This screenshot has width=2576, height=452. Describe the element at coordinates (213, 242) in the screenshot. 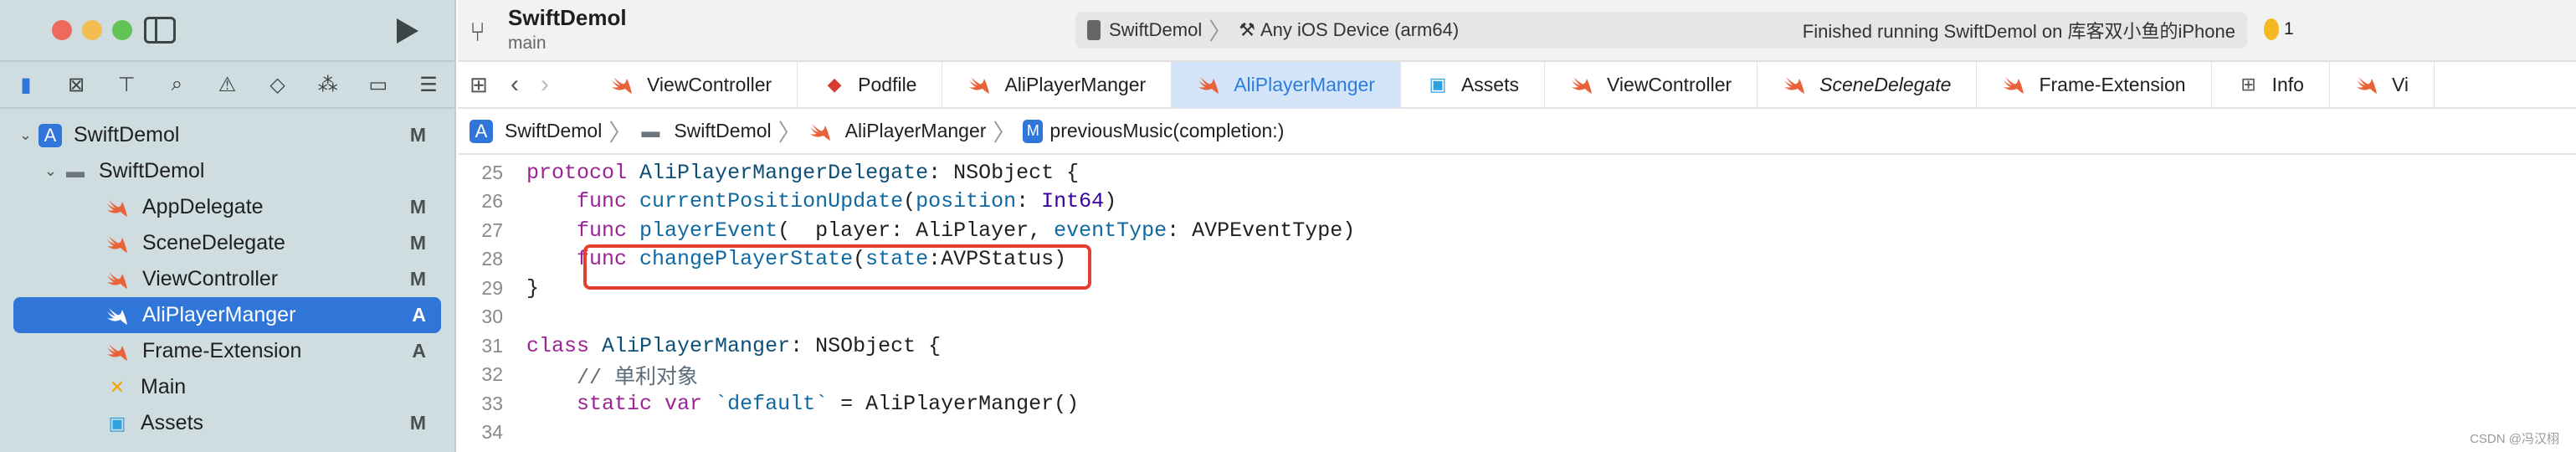

I see `sidebar-item-label: SceneDelegate` at that location.